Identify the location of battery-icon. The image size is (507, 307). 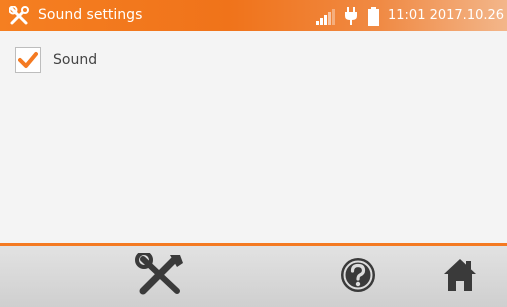
(373, 16).